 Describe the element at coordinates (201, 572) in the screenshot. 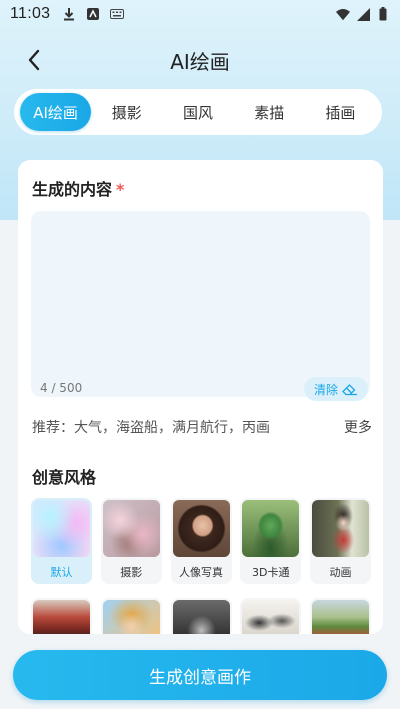

I see `style-label-portrait: 人像写真` at that location.